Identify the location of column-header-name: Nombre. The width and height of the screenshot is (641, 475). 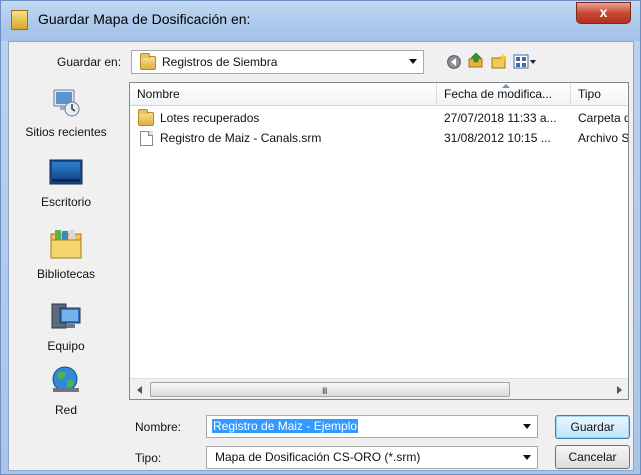
(283, 94).